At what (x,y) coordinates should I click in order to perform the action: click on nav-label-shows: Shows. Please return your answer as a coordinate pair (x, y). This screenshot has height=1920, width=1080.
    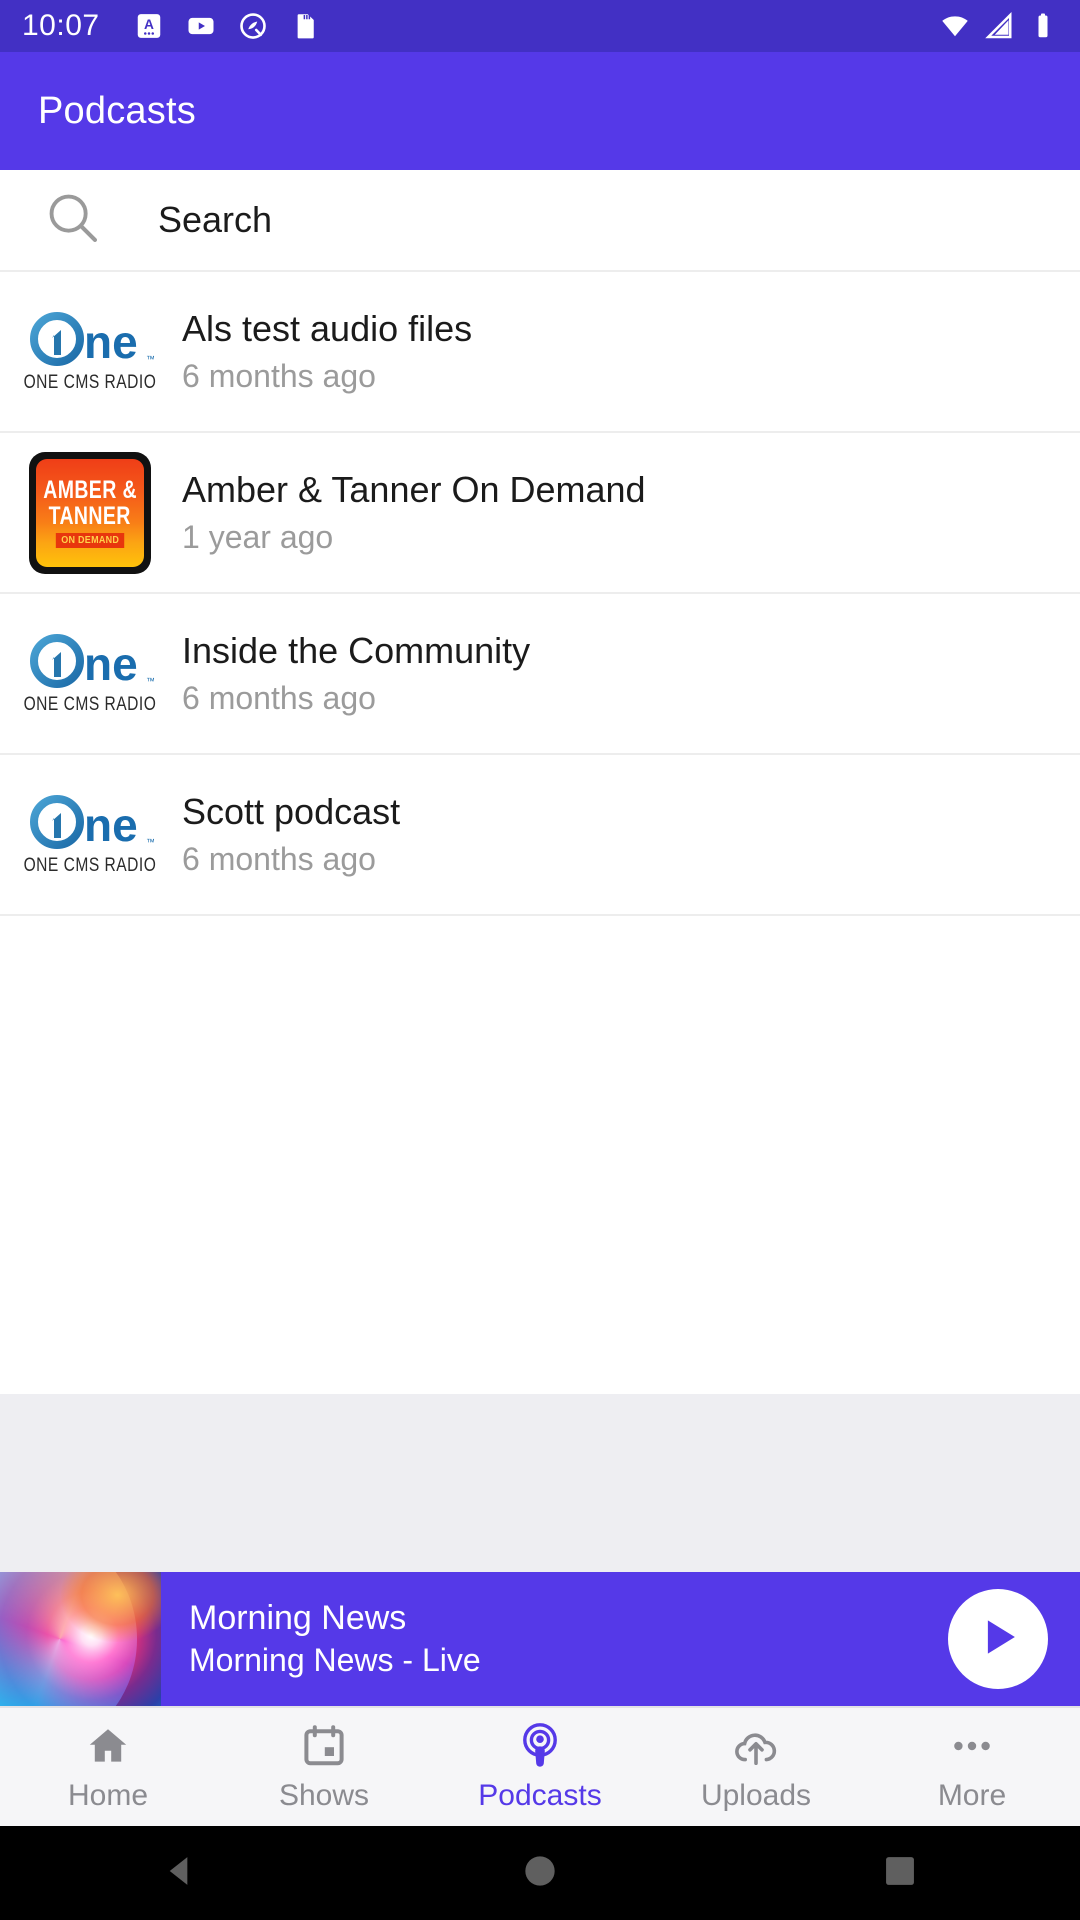
    Looking at the image, I should click on (324, 1795).